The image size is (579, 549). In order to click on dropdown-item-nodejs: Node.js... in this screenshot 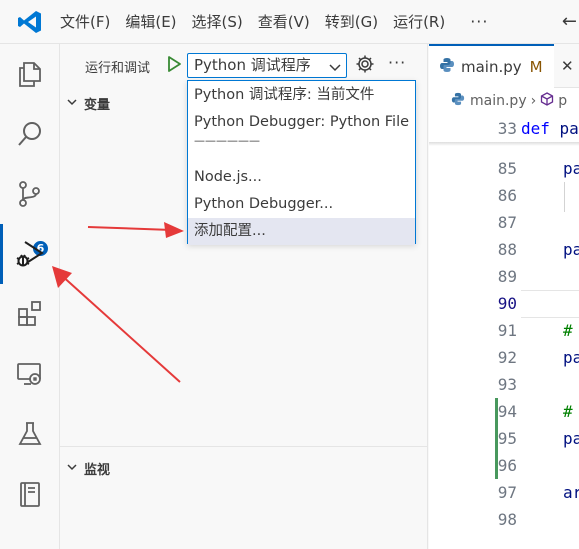, I will do `click(301, 177)`.